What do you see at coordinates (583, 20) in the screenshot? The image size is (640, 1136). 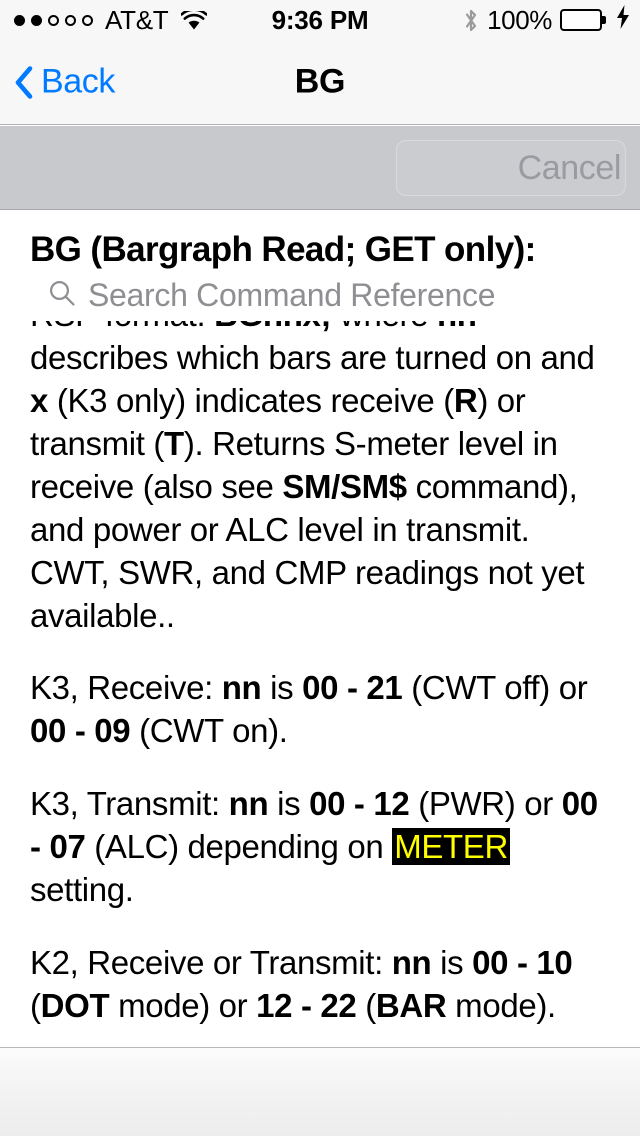 I see `battery-icon` at bounding box center [583, 20].